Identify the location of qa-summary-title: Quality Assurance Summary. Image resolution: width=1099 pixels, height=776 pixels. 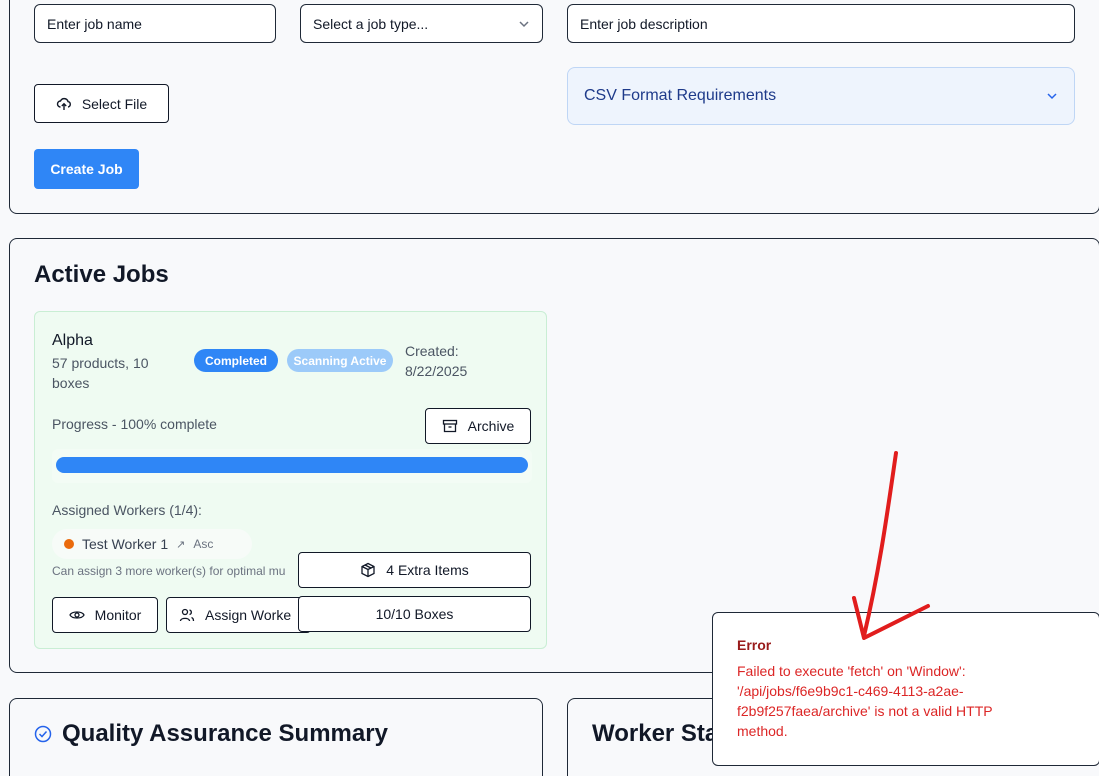
(225, 733).